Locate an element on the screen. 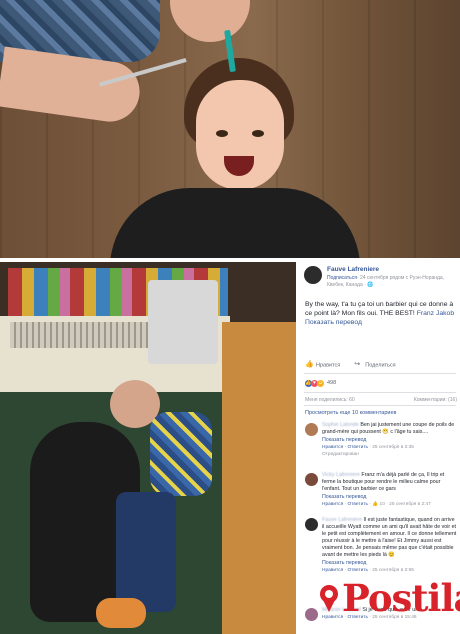 This screenshot has width=460, height=634. globe-icon: 🌐 is located at coordinates (370, 285).